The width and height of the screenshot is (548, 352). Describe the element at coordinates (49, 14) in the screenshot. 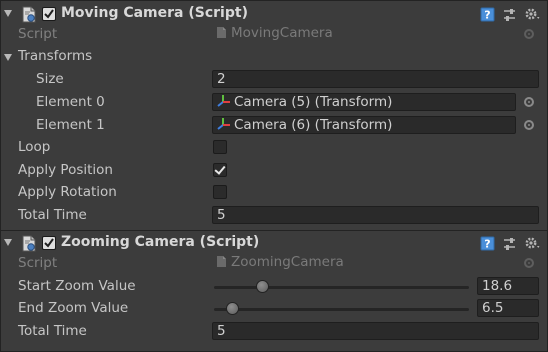

I see `moving-camera-enabled-checkbox` at that location.